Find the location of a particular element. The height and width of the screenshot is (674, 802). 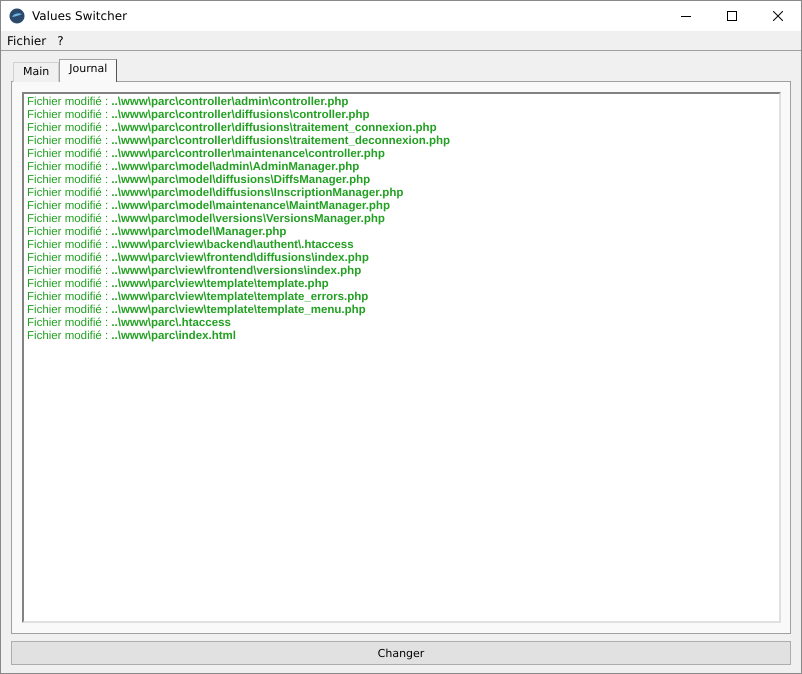

log-line: Fichier modifié : ..\www\parc\view\template\template.php is located at coordinates (178, 284).